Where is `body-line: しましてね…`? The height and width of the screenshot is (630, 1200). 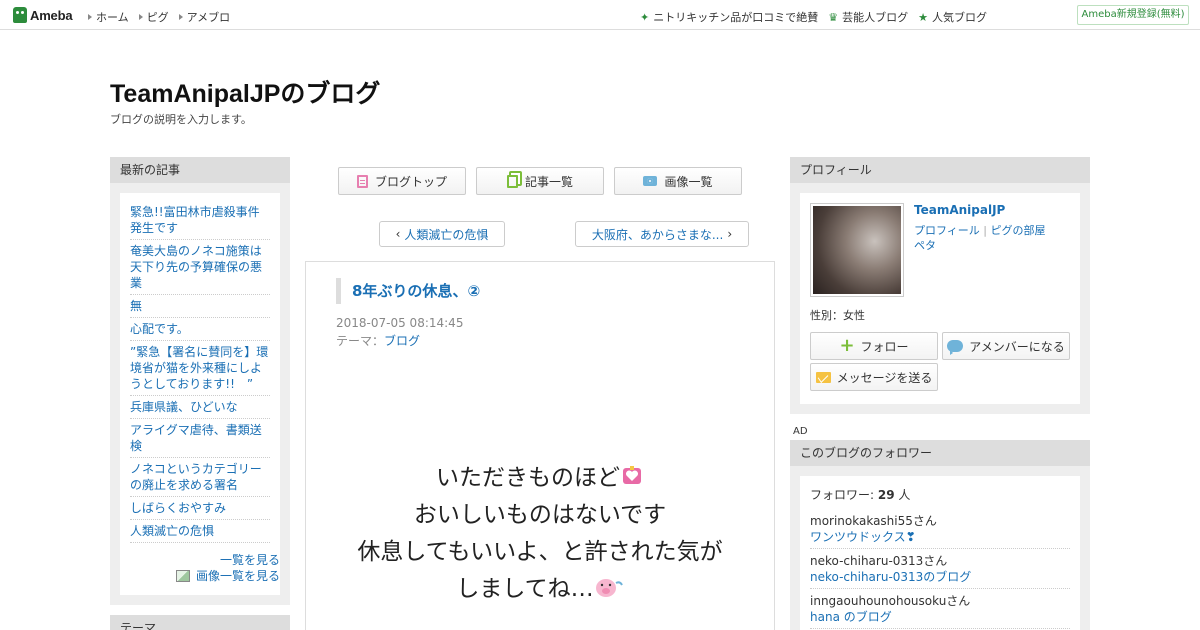
body-line: しましてね… is located at coordinates (540, 589).